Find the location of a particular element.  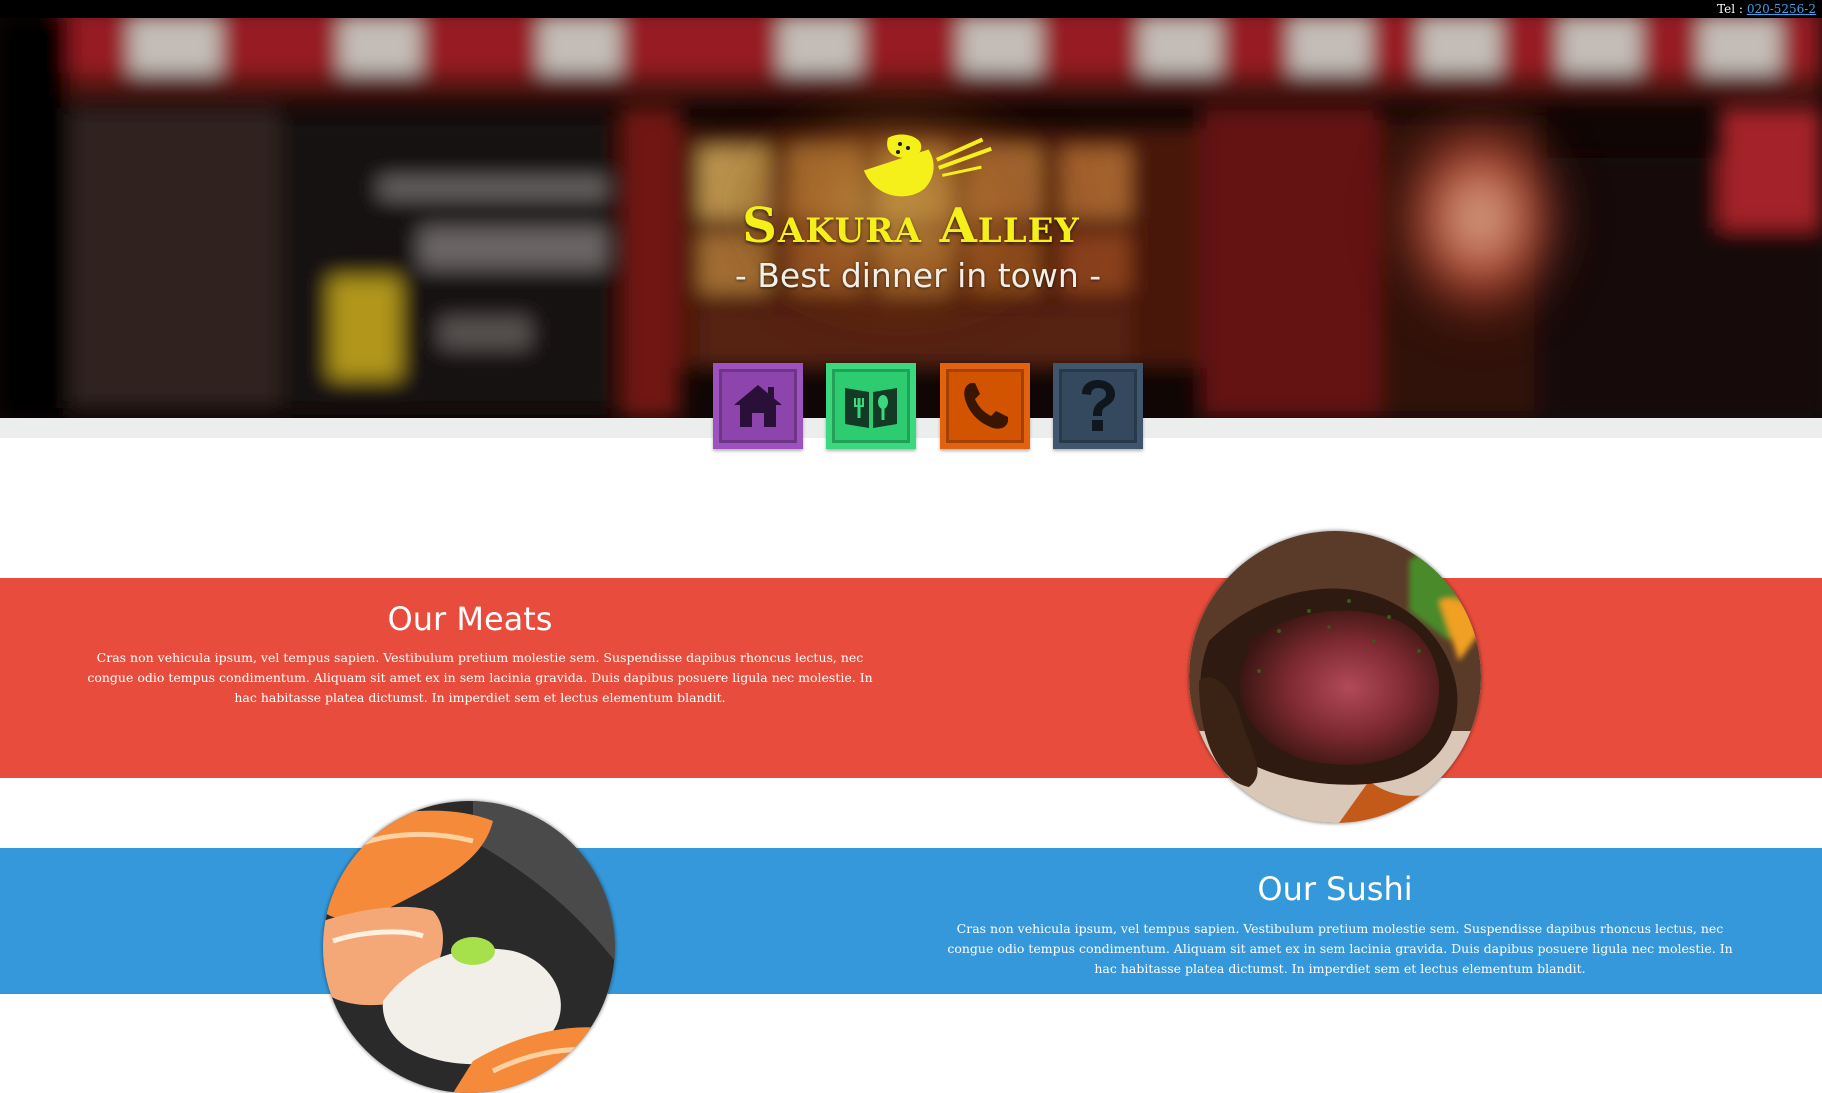

nav-contact-button is located at coordinates (985, 406).